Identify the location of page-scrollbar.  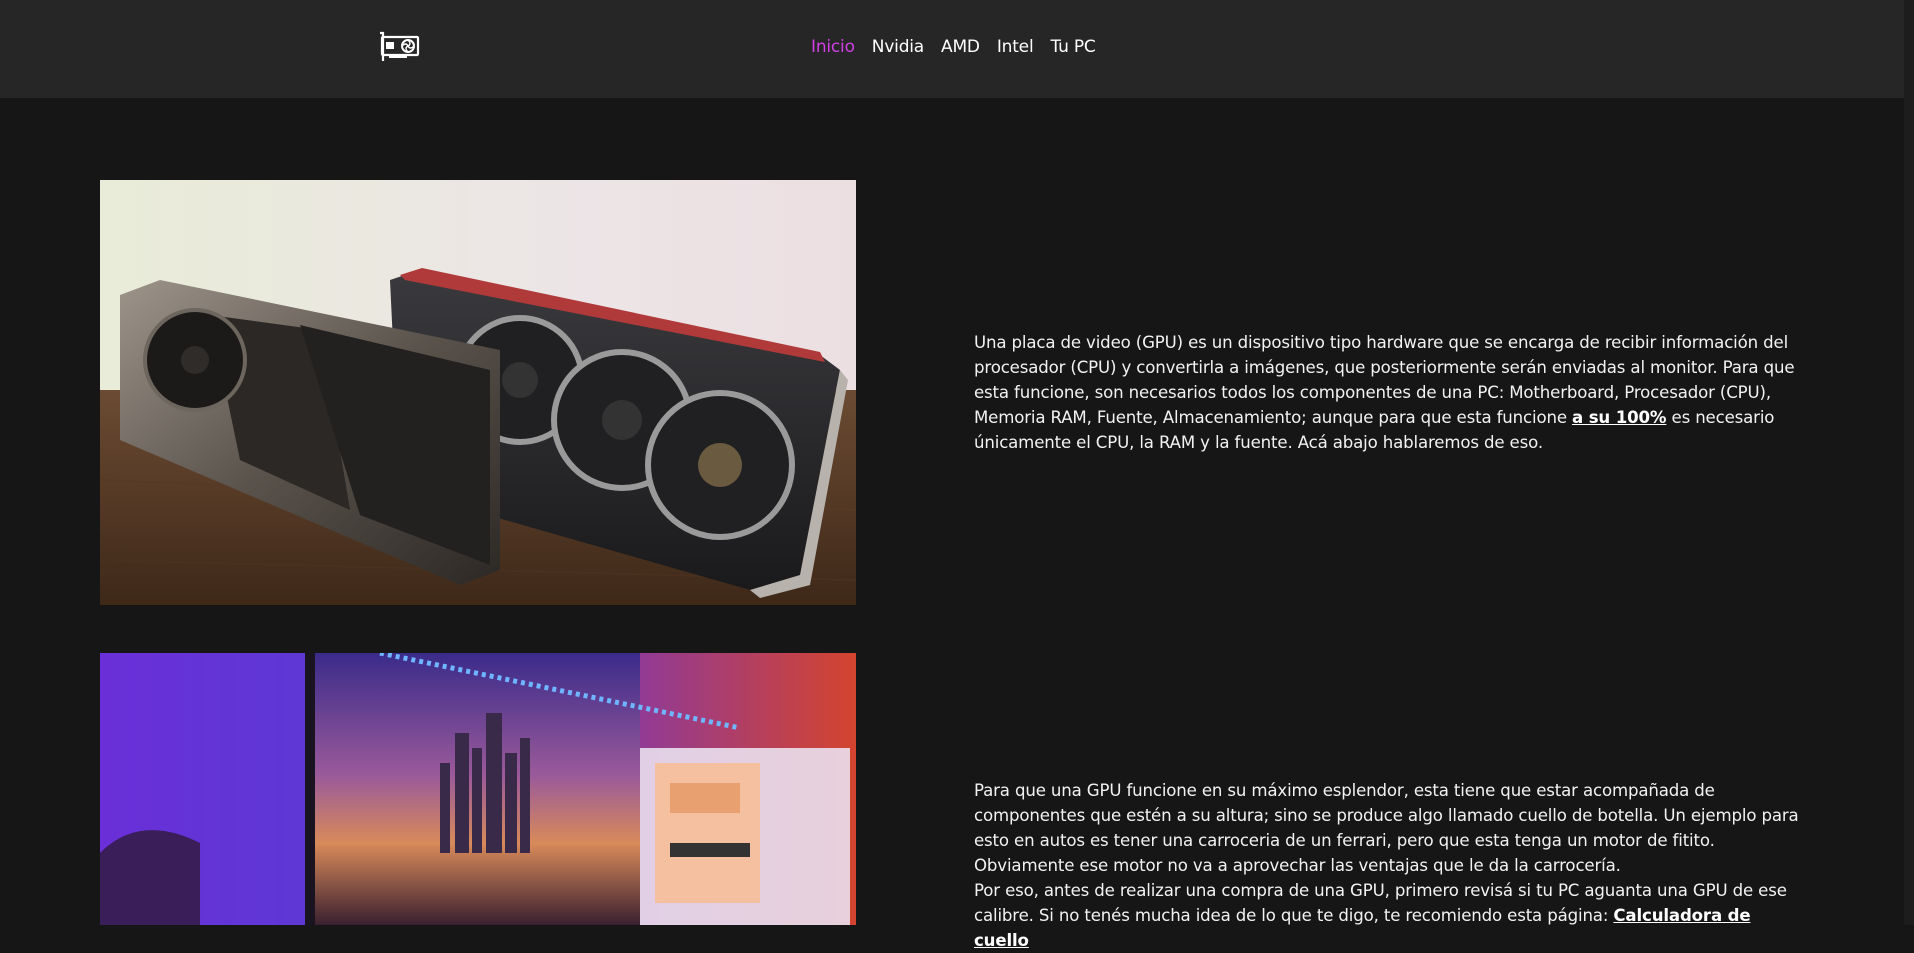
(1909, 462).